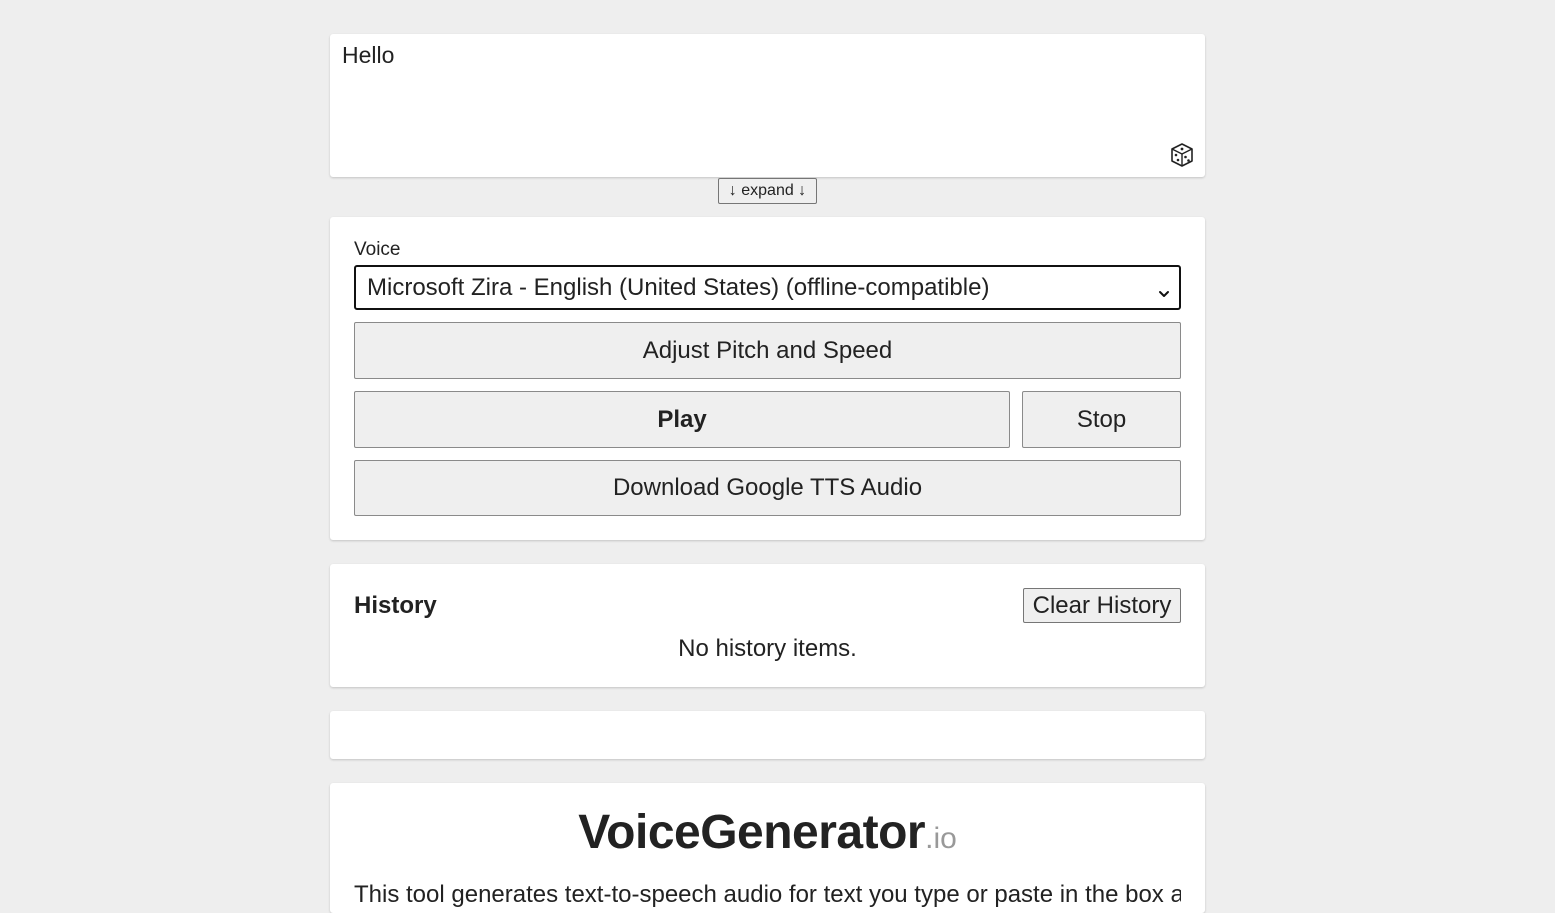  What do you see at coordinates (767, 648) in the screenshot?
I see `history-empty-message: No history items.` at bounding box center [767, 648].